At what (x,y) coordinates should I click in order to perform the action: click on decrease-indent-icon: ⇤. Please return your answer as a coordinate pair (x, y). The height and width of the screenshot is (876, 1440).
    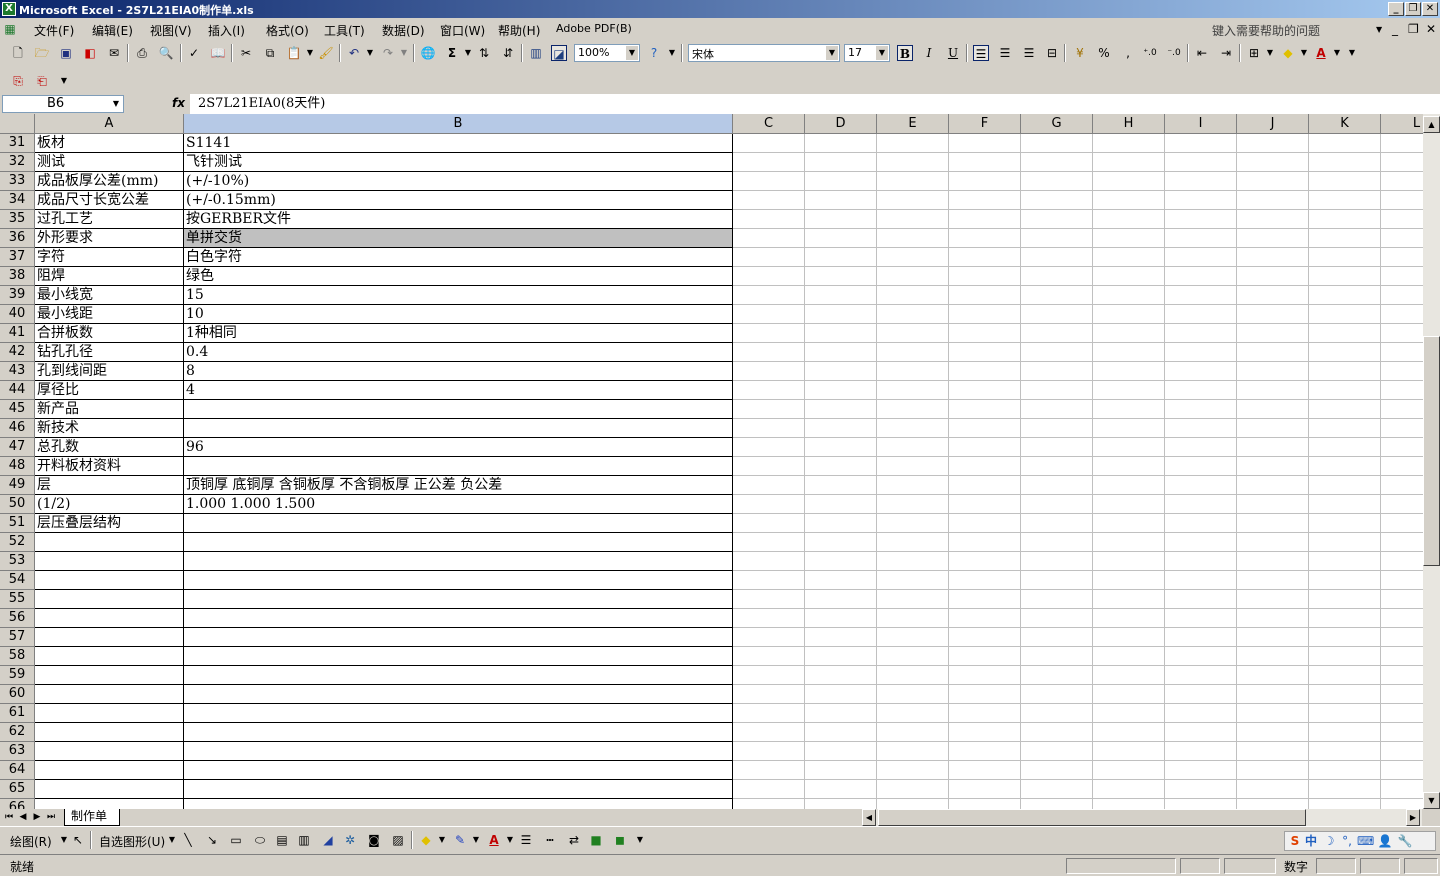
    Looking at the image, I should click on (1202, 53).